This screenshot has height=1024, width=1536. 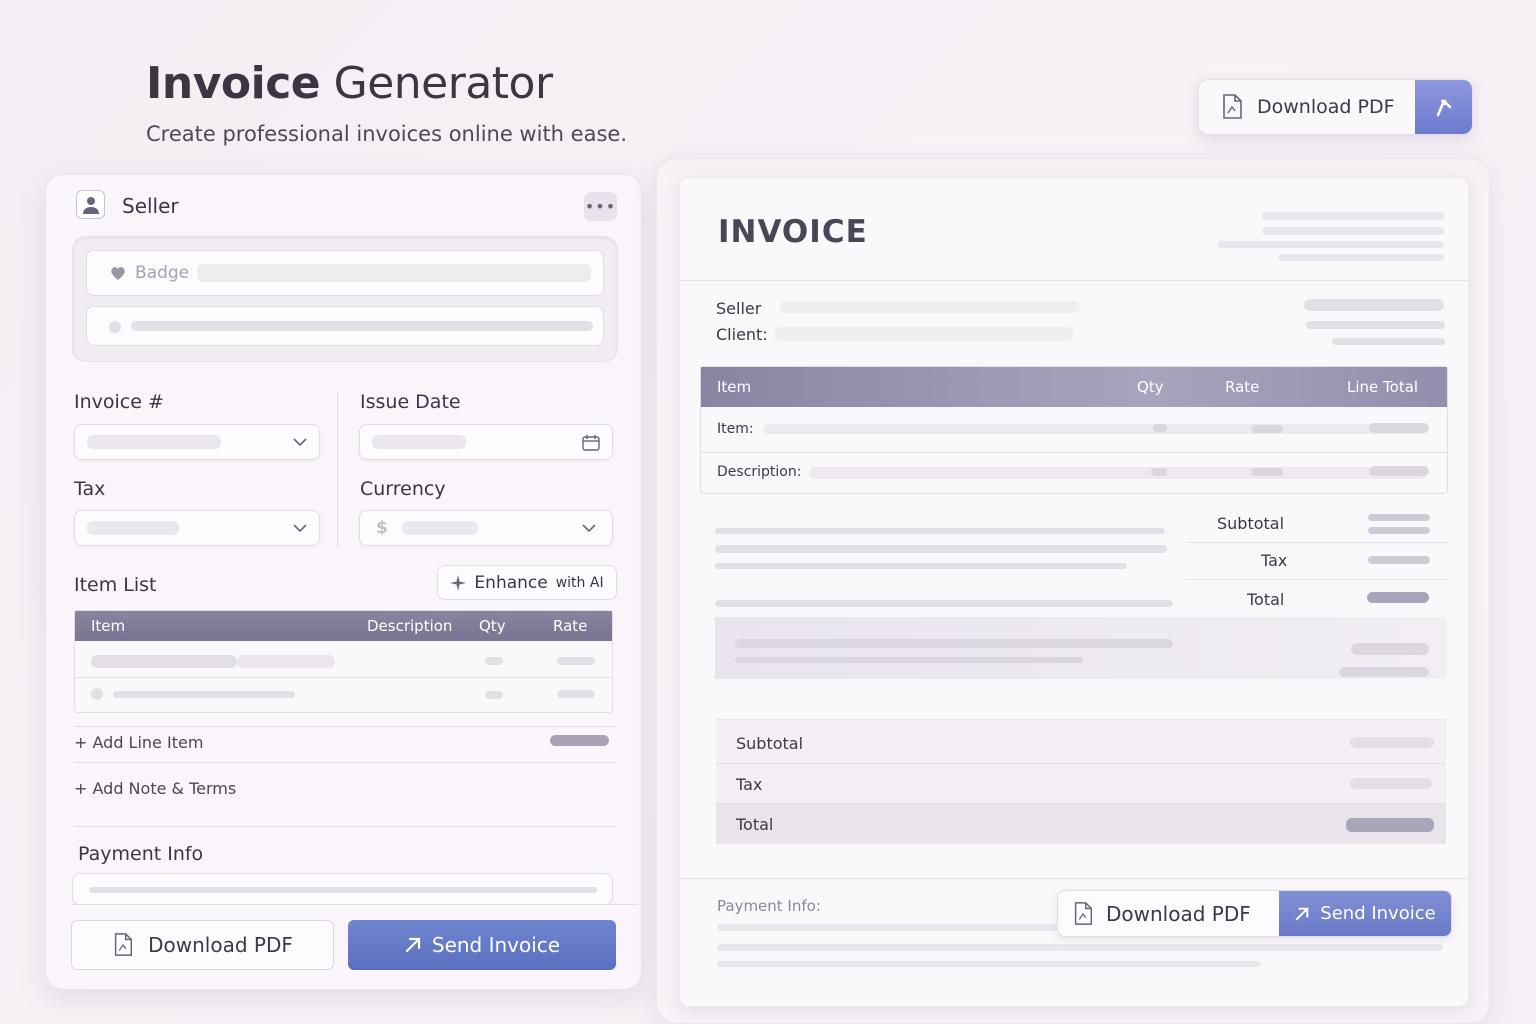 I want to click on summary-tax-label: Tax, so click(x=749, y=784).